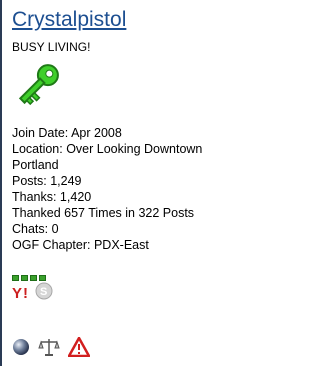 The image size is (320, 366). Describe the element at coordinates (80, 245) in the screenshot. I see `chapter: OGF Chapter: PDX-East` at that location.